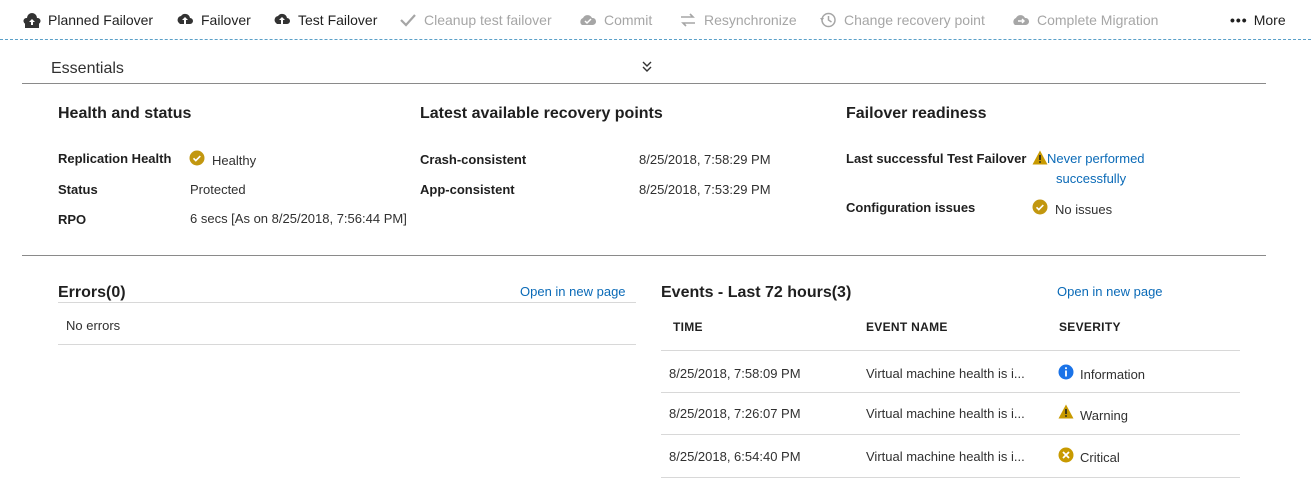 The height and width of the screenshot is (500, 1311). What do you see at coordinates (907, 327) in the screenshot?
I see `column-header-event-name: EVENT NAME` at bounding box center [907, 327].